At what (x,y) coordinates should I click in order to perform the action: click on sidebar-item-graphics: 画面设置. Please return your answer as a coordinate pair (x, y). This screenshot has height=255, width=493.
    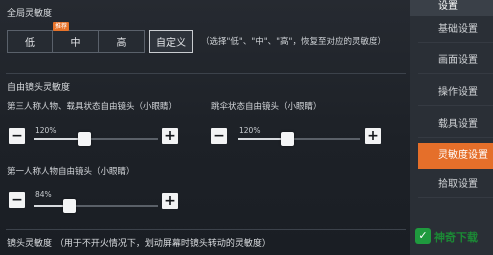
    Looking at the image, I should click on (455, 61).